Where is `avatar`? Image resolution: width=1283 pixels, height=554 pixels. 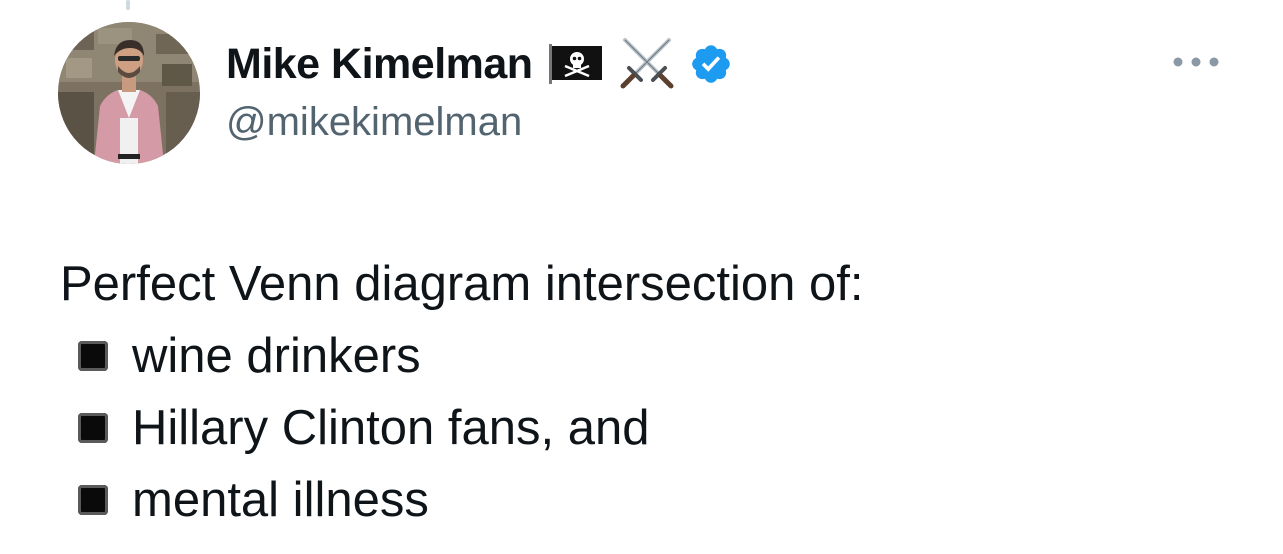
avatar is located at coordinates (129, 93).